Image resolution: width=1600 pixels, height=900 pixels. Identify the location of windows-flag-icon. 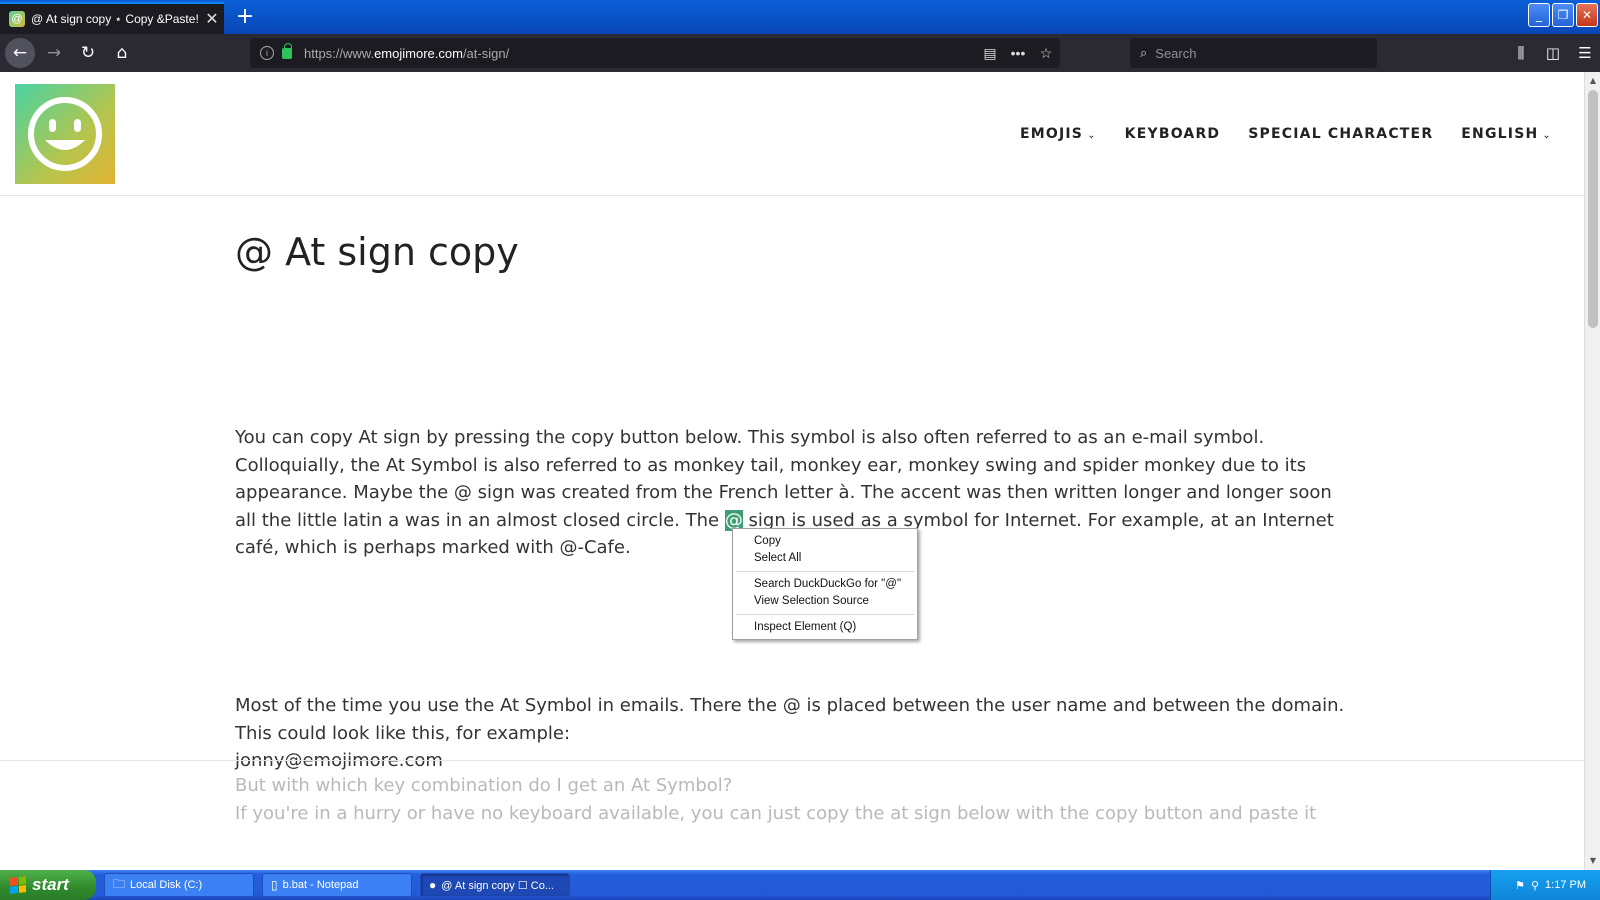
(18, 885).